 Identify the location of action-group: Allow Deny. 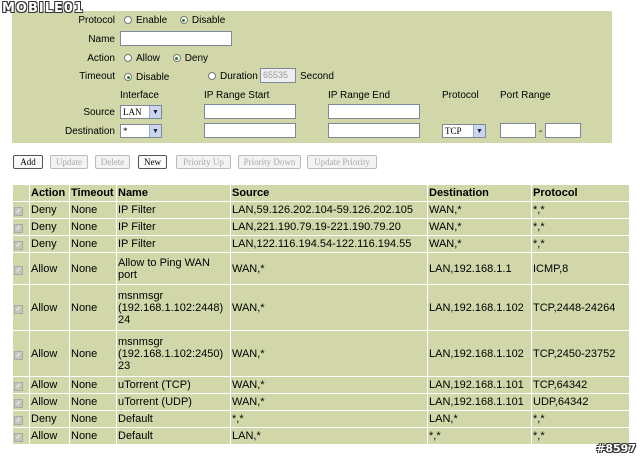
(171, 58).